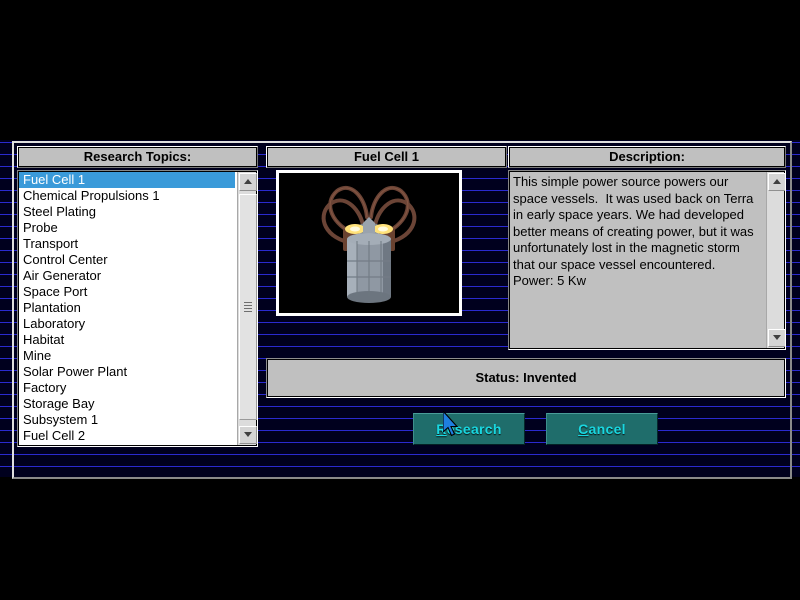  I want to click on topic-list-item: Habitat, so click(127, 340).